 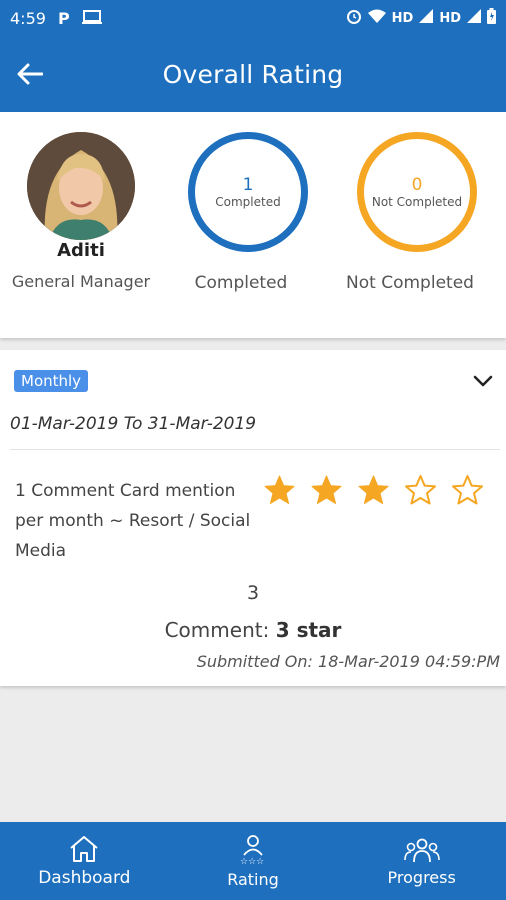 I want to click on nav-rating: ☆☆☆ Rating, so click(x=253, y=861).